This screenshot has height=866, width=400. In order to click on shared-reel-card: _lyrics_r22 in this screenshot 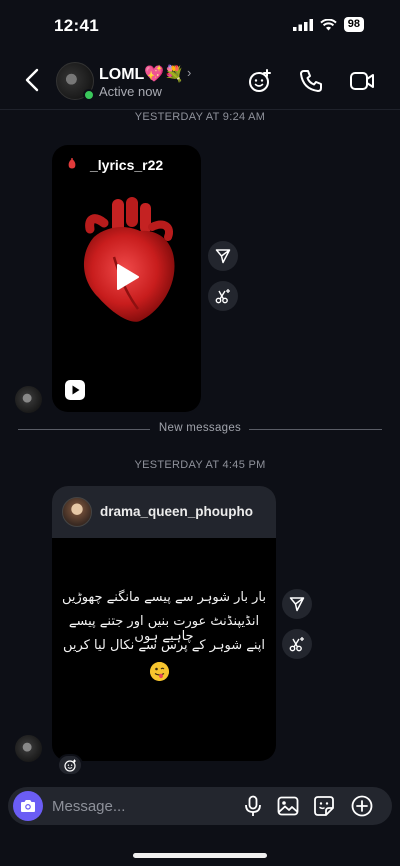, I will do `click(126, 278)`.